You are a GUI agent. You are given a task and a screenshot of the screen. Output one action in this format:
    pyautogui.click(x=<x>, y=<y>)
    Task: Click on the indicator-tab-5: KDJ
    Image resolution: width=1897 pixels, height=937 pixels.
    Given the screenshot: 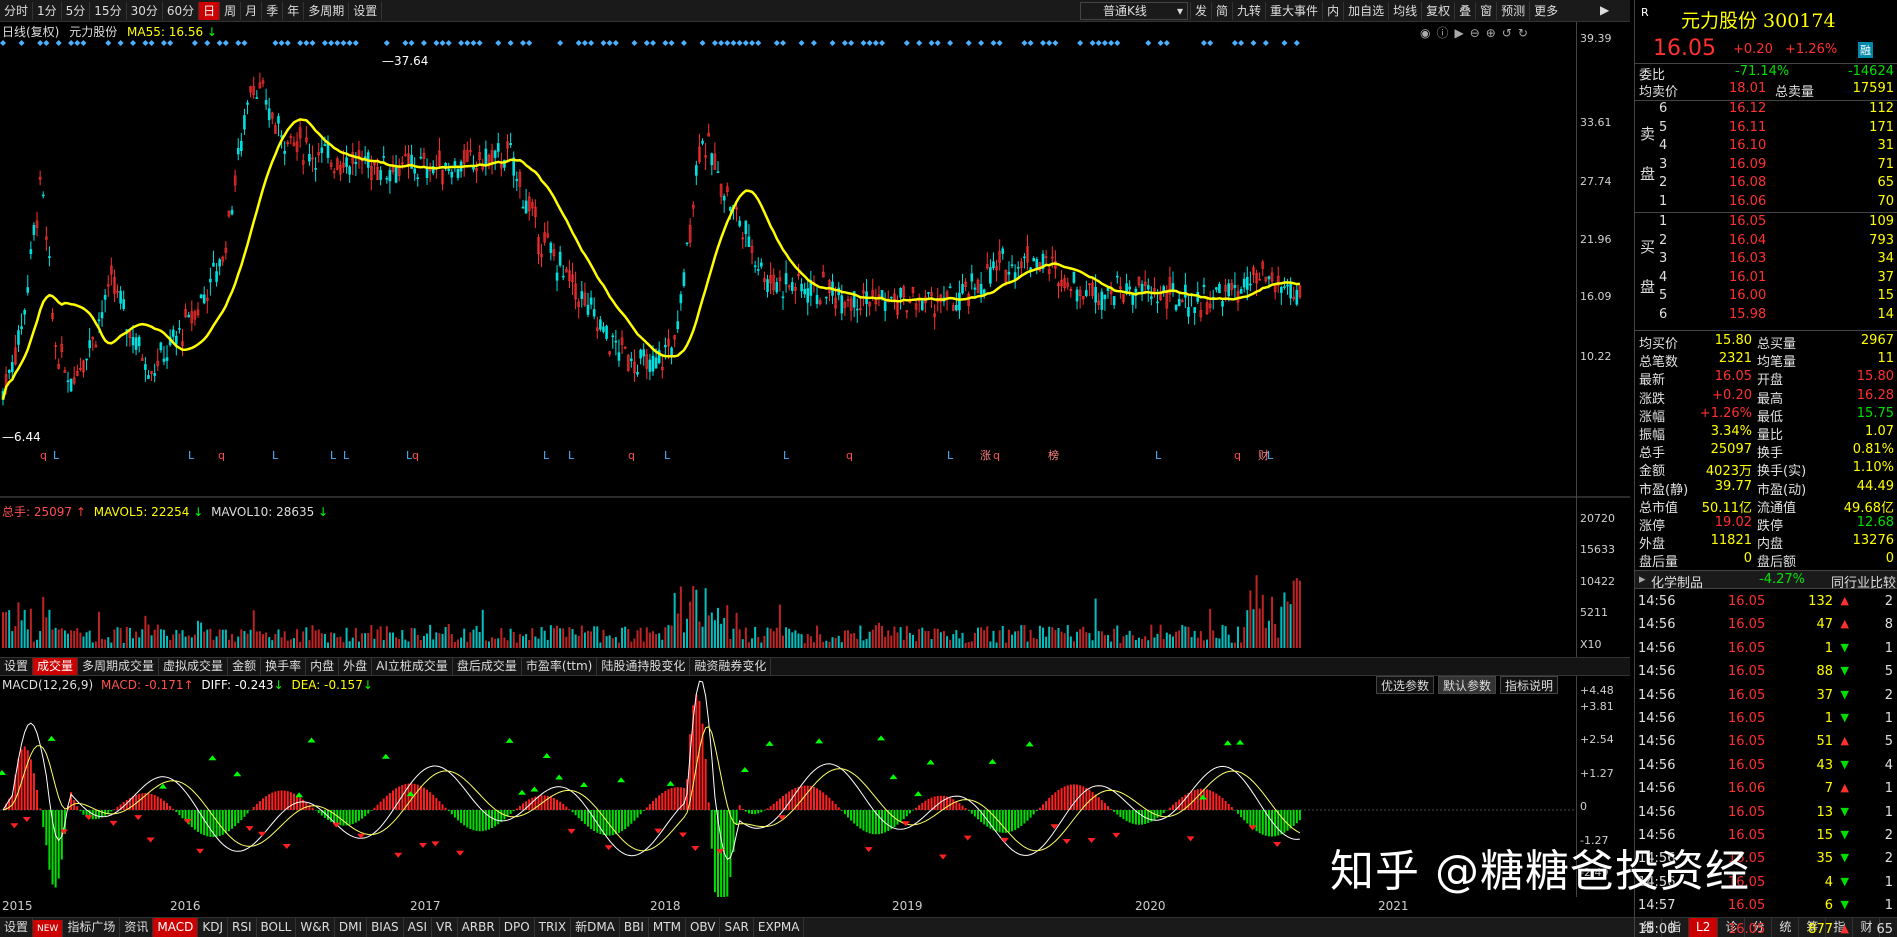 What is the action you would take?
    pyautogui.click(x=213, y=927)
    